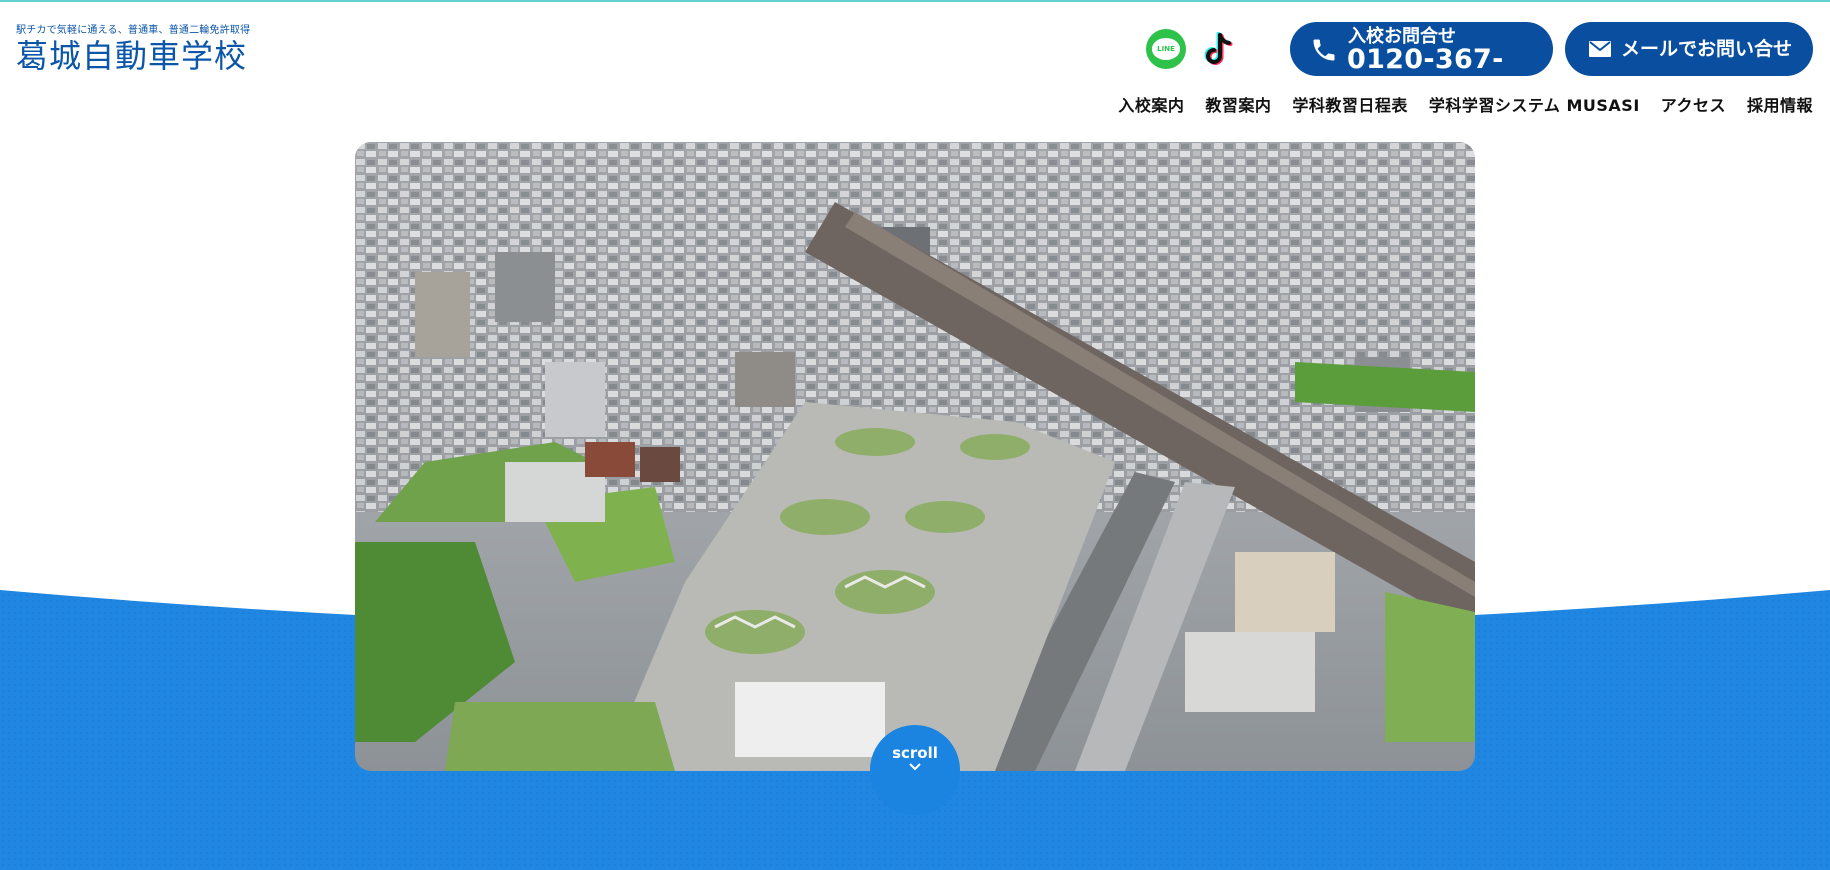 This screenshot has width=1830, height=870. I want to click on mail-icon, so click(1600, 49).